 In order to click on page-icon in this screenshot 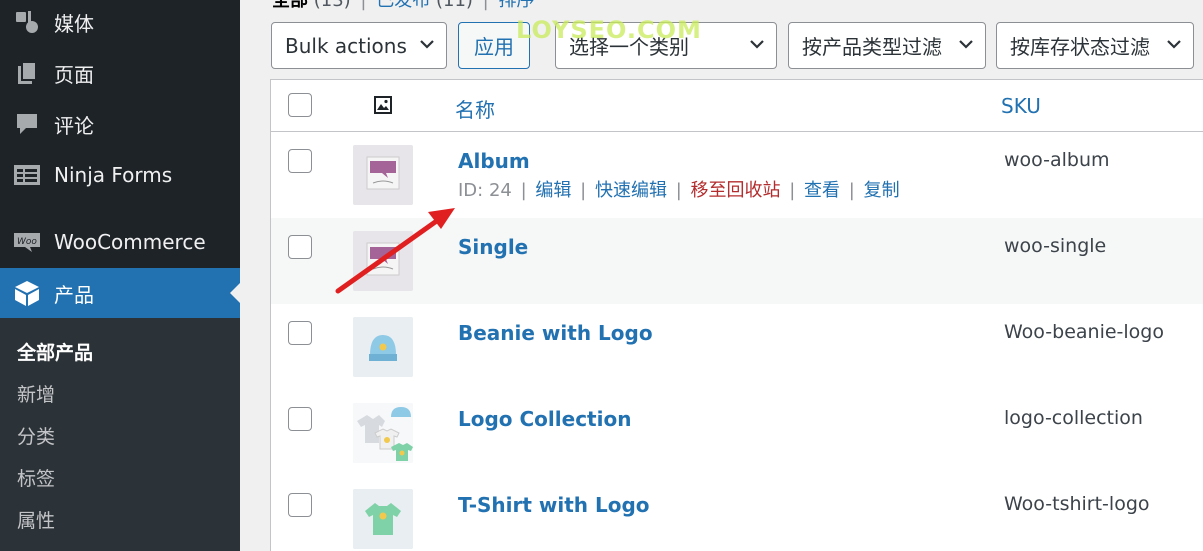, I will do `click(27, 73)`.